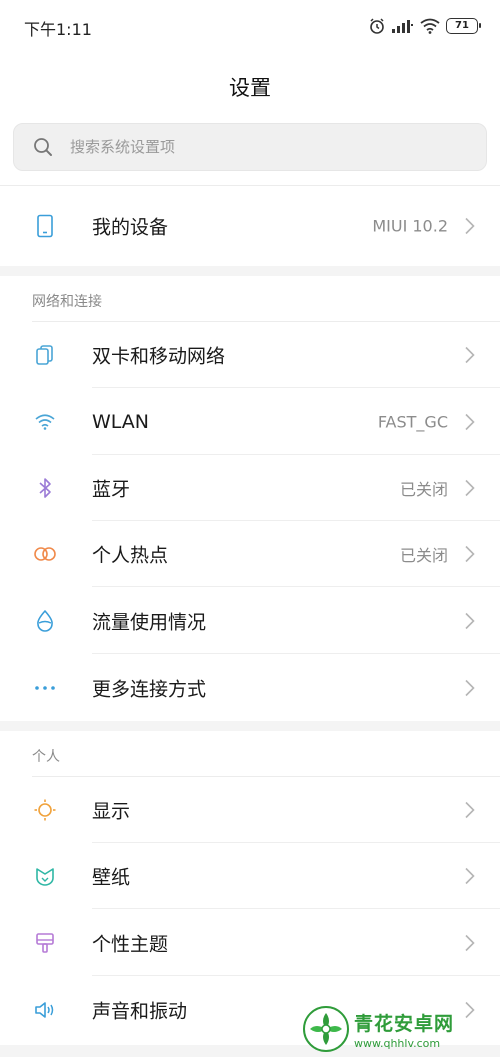 The image size is (500, 1057). Describe the element at coordinates (159, 356) in the screenshot. I see `row-label: 双卡和移动网络` at that location.